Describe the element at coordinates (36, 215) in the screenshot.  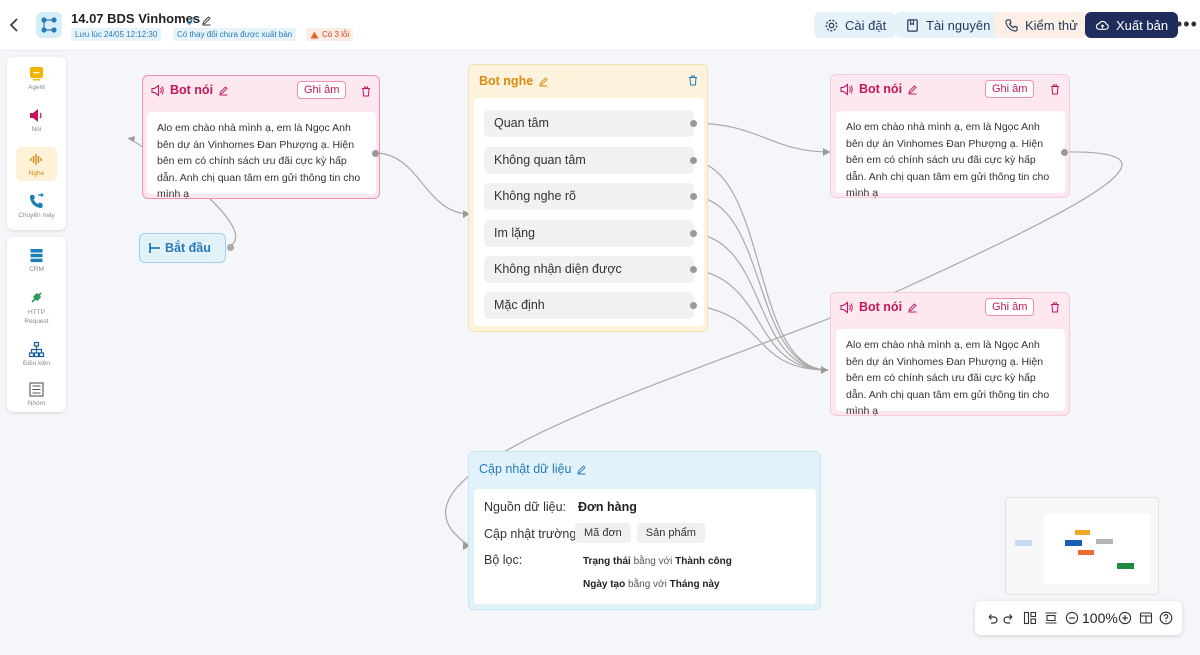
I see `palette-label-transfer: Chuyển máy` at that location.